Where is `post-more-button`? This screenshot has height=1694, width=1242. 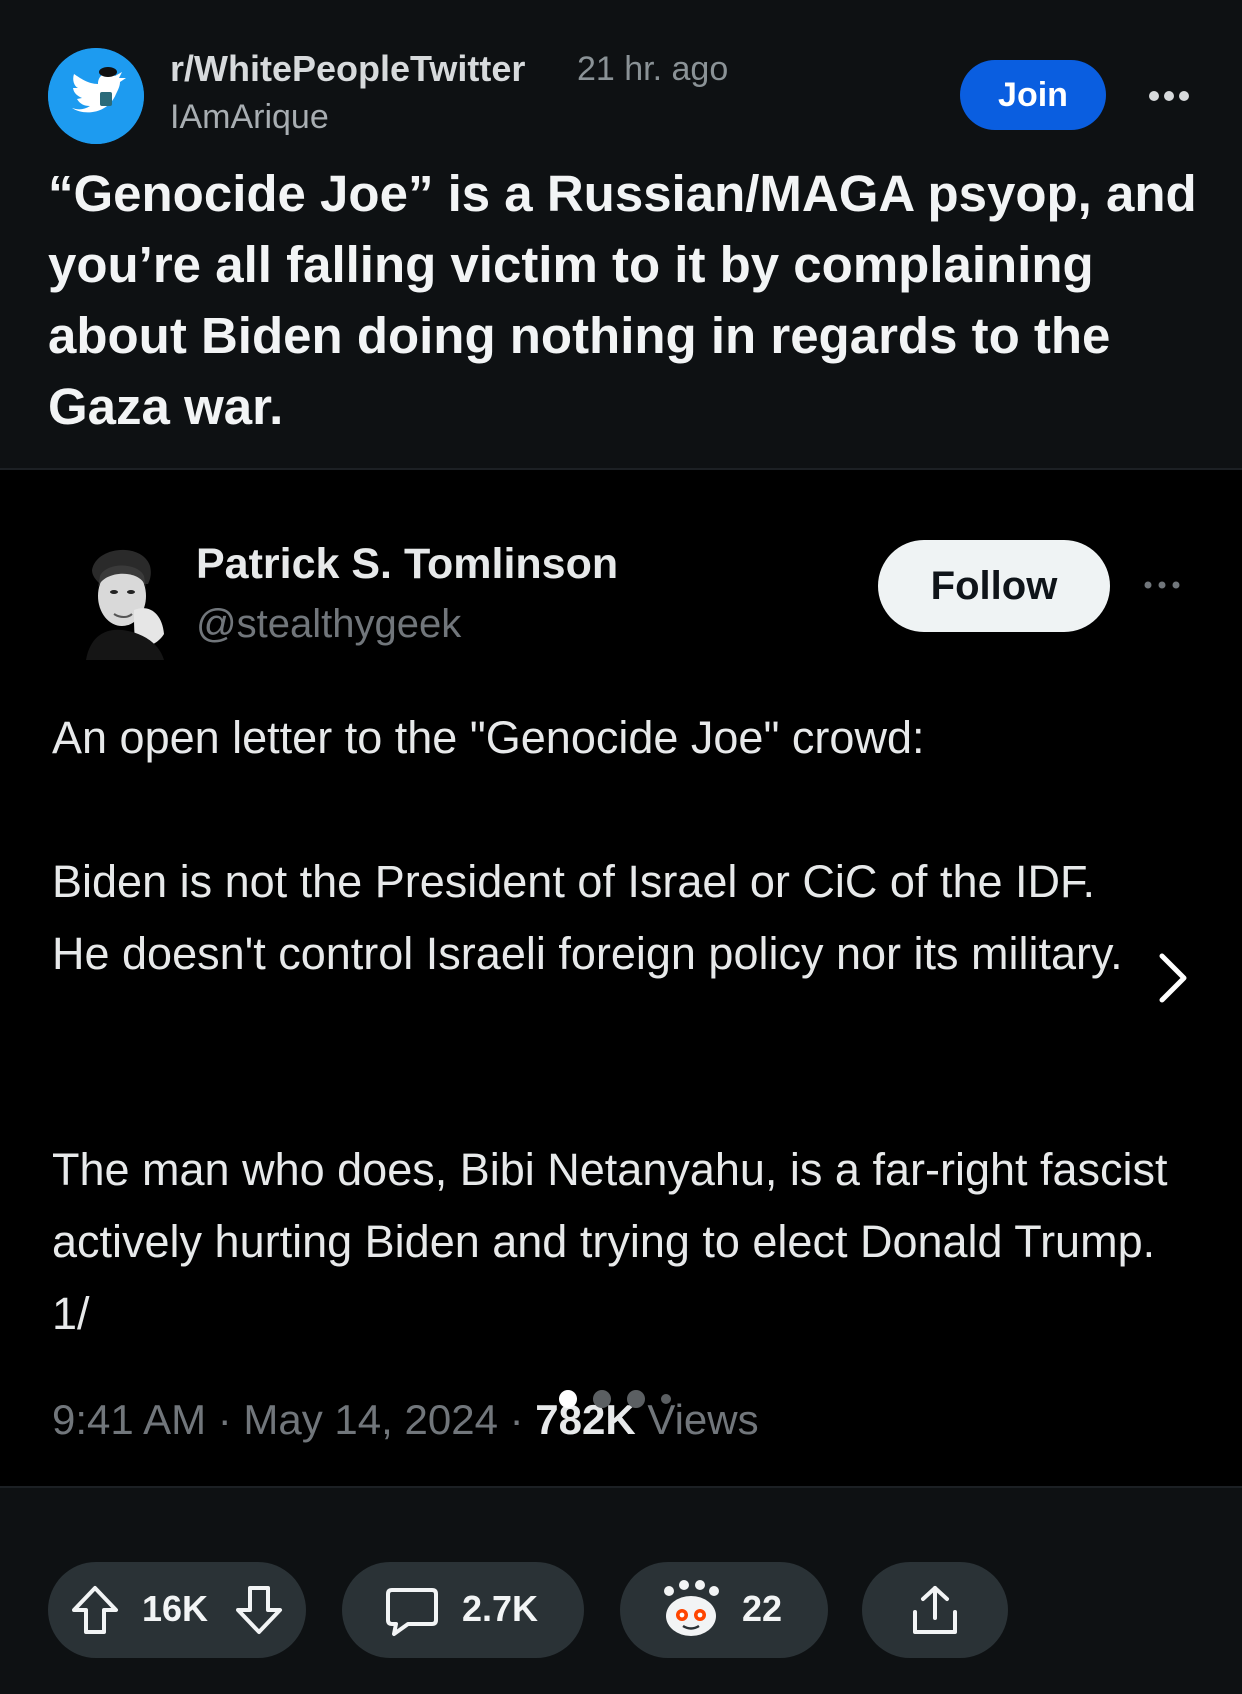
post-more-button is located at coordinates (1170, 96).